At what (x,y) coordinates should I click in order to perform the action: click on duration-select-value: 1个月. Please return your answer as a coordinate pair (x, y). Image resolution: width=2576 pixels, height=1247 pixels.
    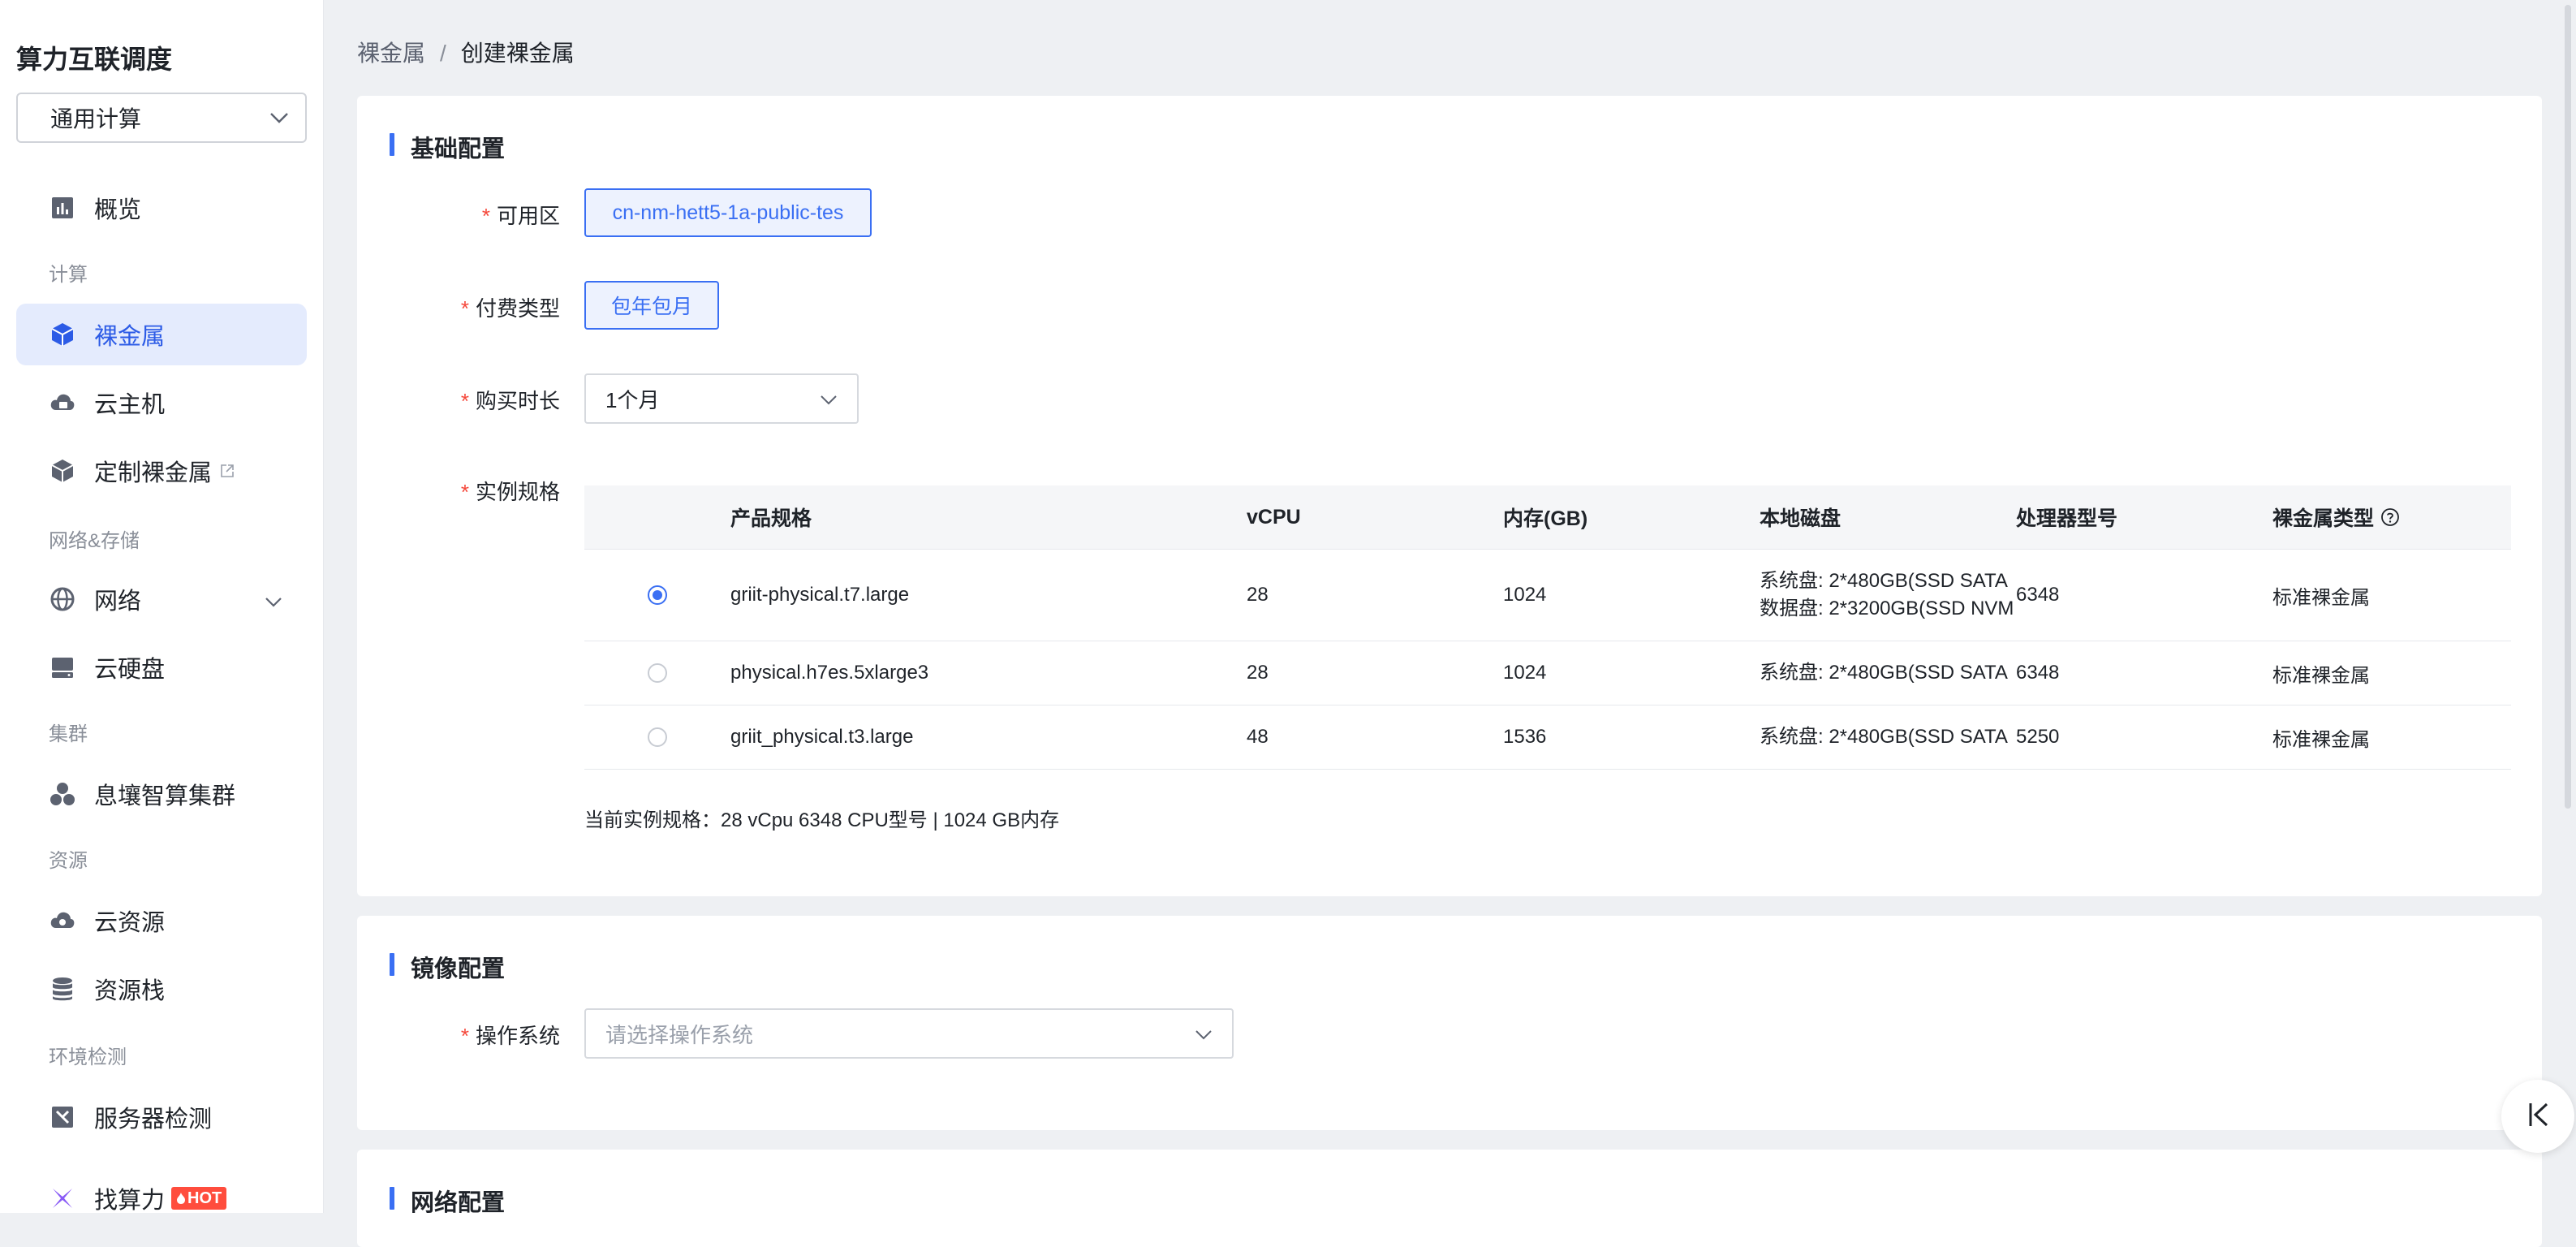
    Looking at the image, I should click on (633, 399).